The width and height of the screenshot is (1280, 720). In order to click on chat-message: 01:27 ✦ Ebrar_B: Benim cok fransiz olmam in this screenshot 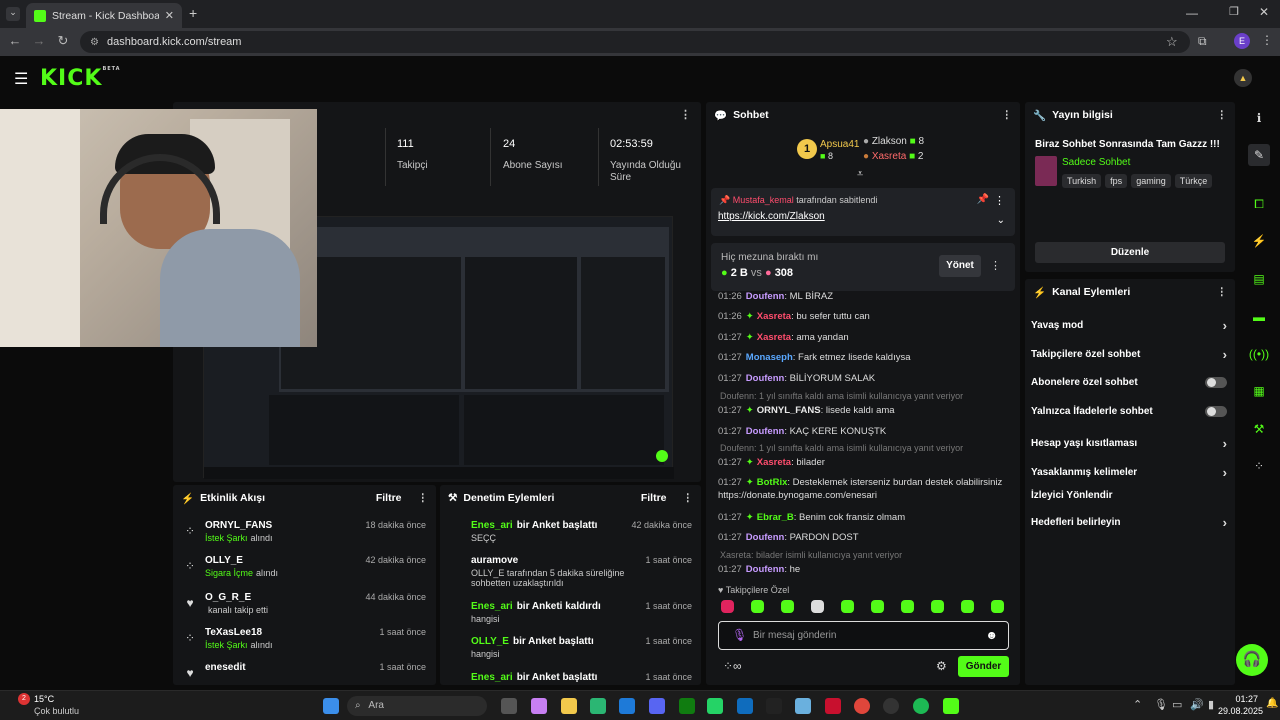, I will do `click(863, 517)`.